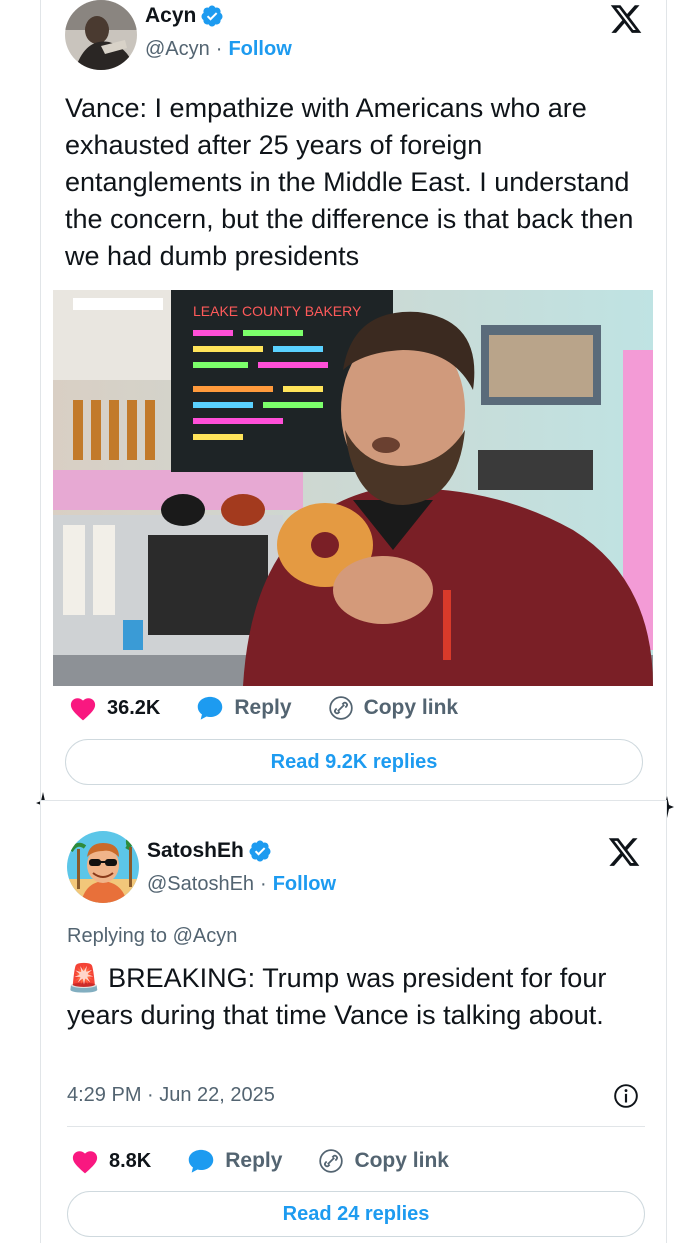  What do you see at coordinates (200, 884) in the screenshot?
I see `handle: @SatoshEh` at bounding box center [200, 884].